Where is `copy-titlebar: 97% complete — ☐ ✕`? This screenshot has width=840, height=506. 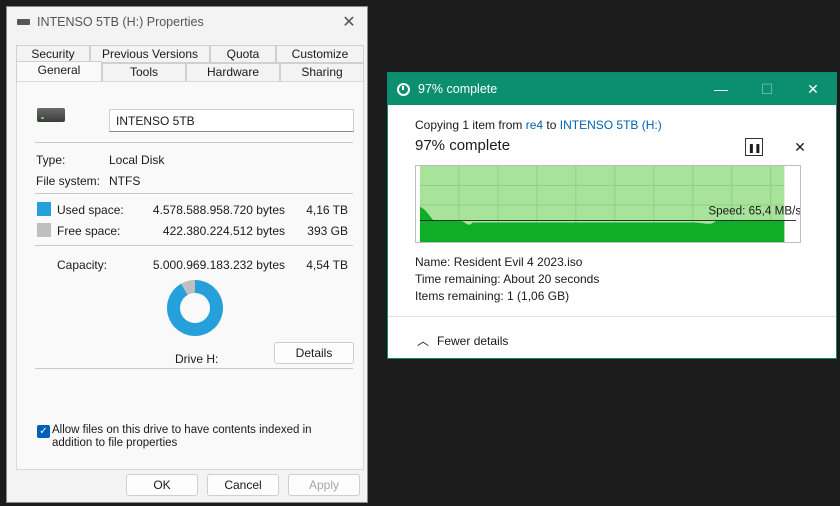
copy-titlebar: 97% complete — ☐ ✕ is located at coordinates (612, 89).